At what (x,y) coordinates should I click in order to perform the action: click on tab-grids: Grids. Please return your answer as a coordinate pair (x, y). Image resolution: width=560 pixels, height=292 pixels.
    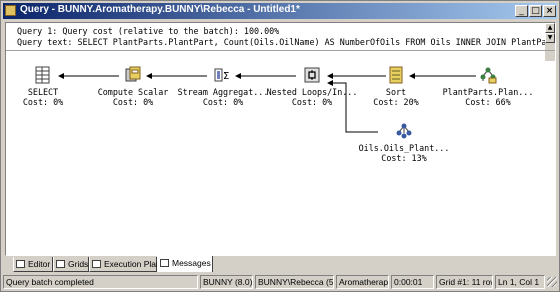
    Looking at the image, I should click on (71, 264).